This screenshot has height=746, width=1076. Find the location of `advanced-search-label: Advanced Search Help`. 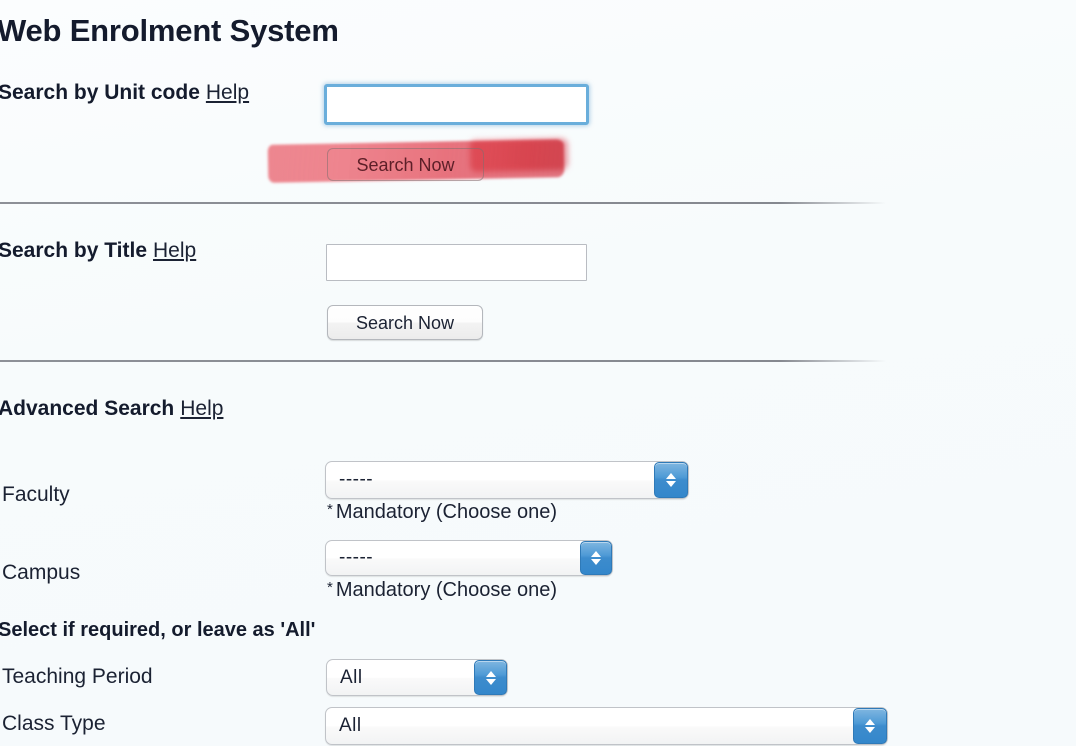

advanced-search-label: Advanced Search Help is located at coordinates (111, 409).